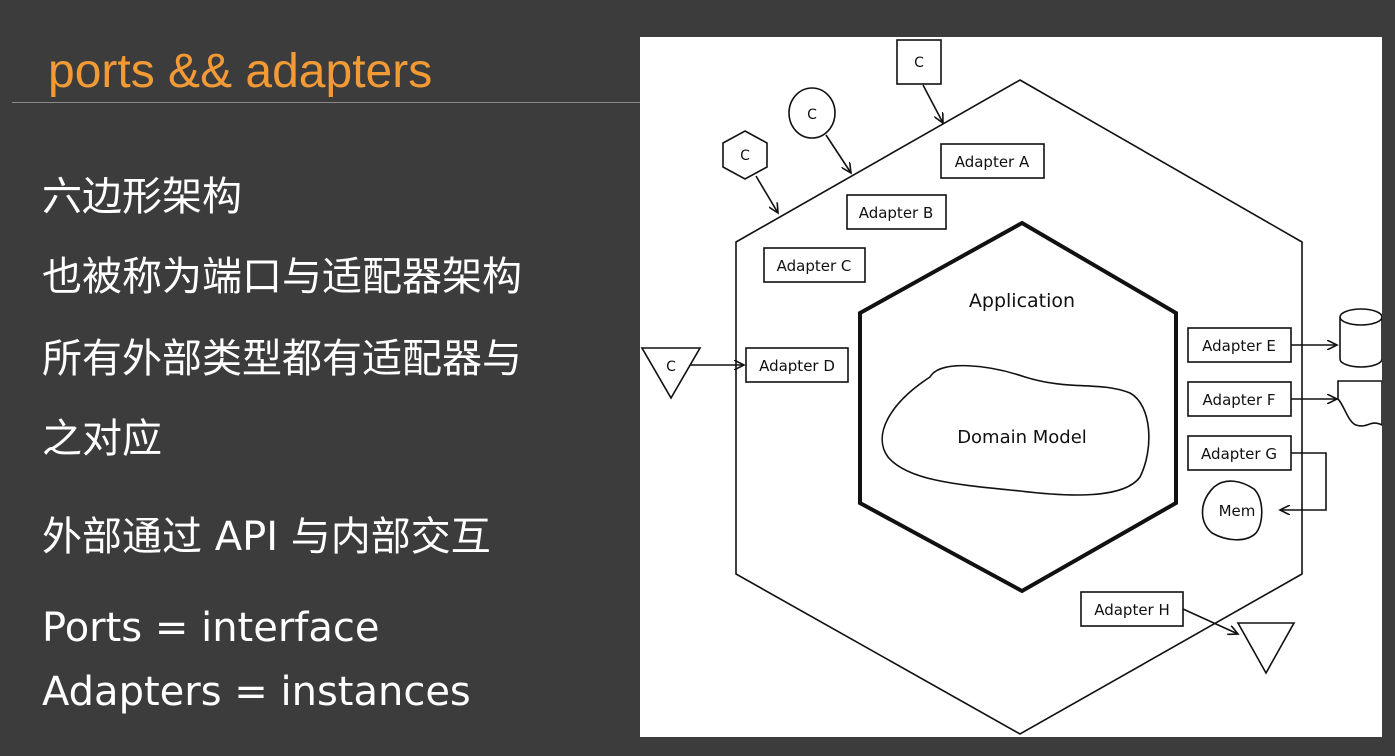 The width and height of the screenshot is (1395, 756). Describe the element at coordinates (102, 439) in the screenshot. I see `bullet-all-external-types-cont: 之对应` at that location.